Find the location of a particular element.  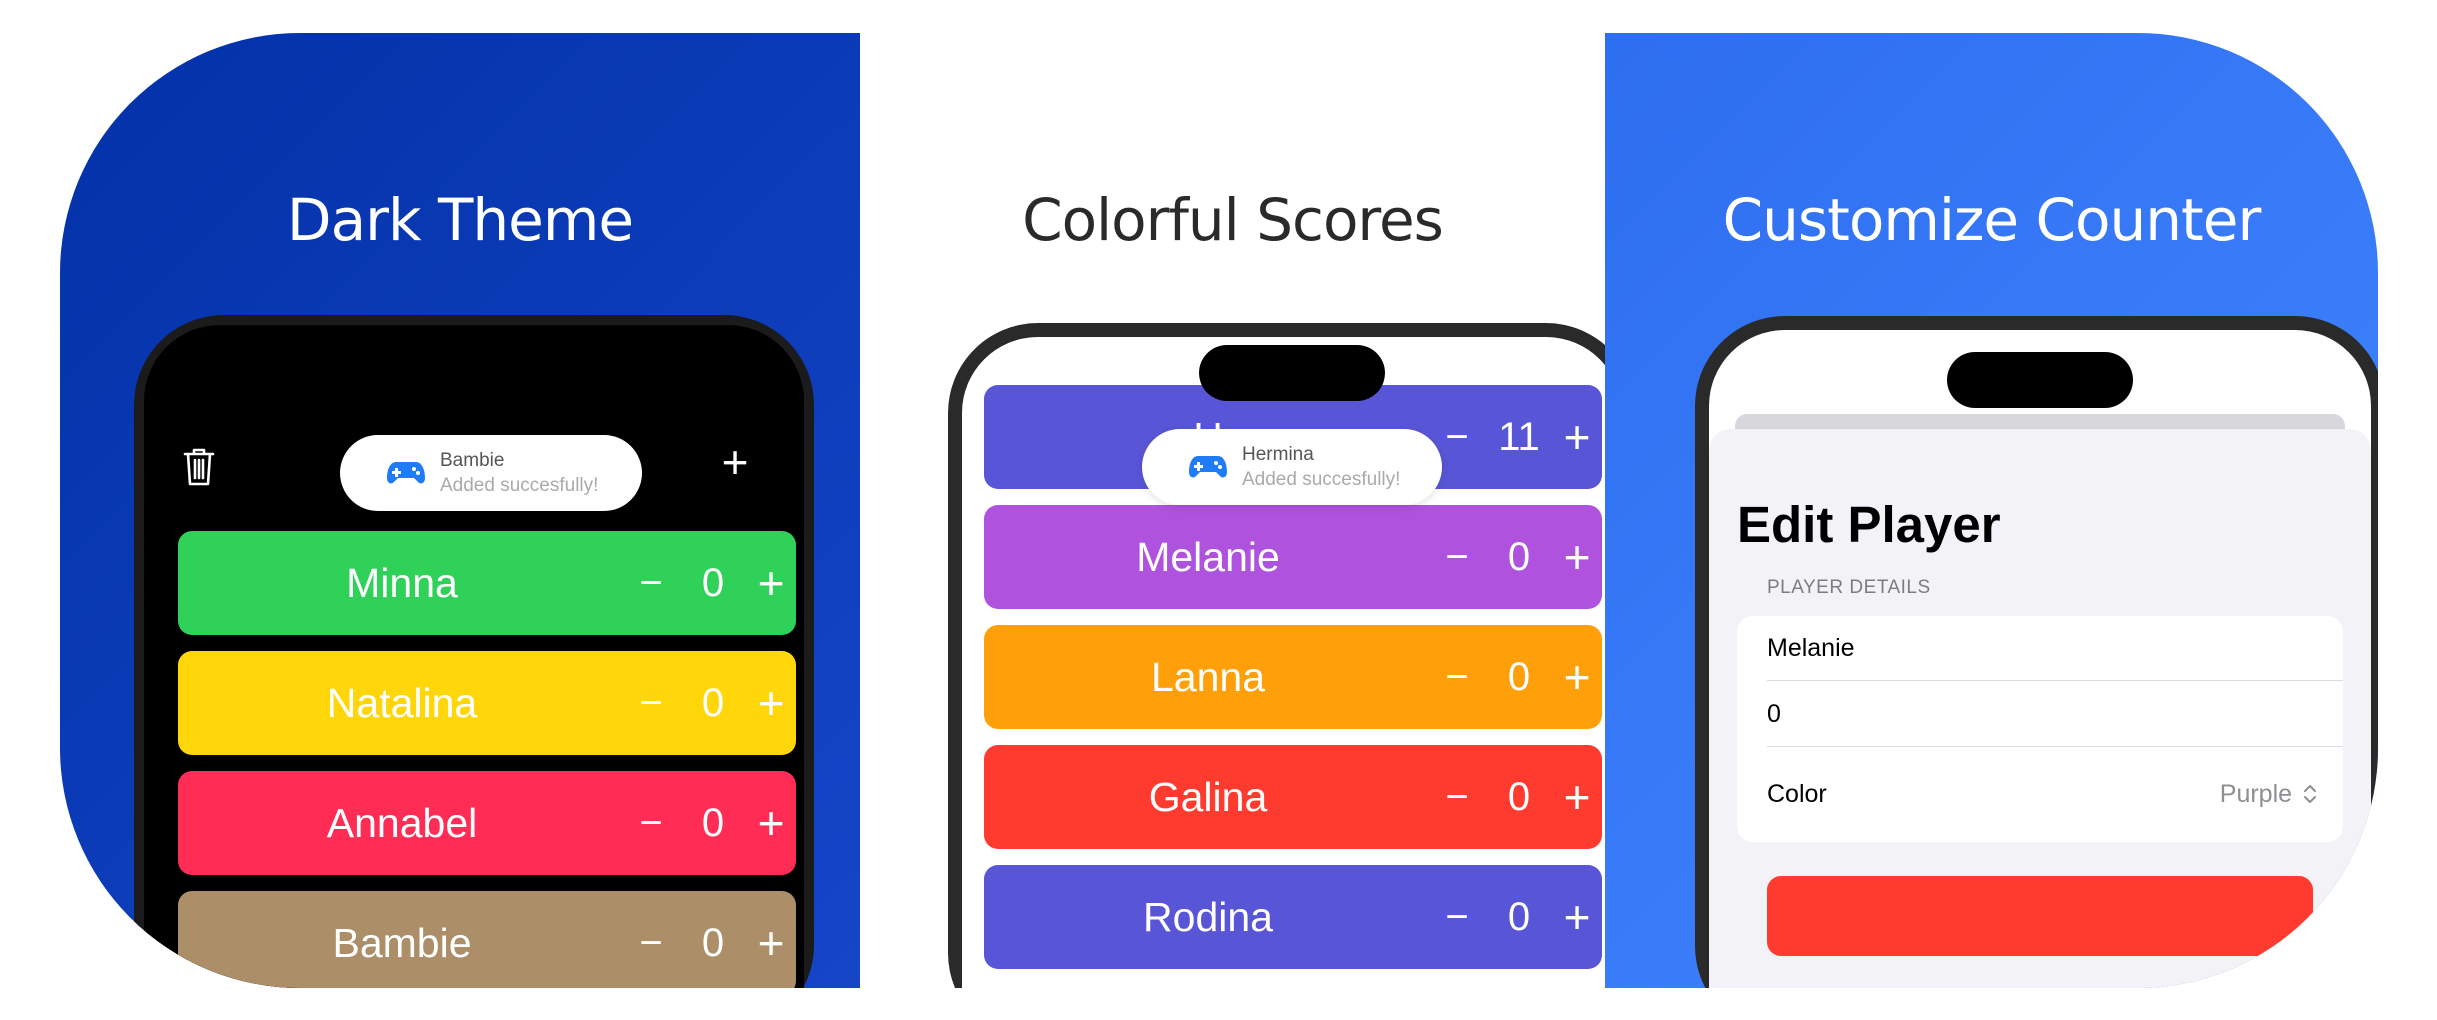

player-name: Annabel is located at coordinates (402, 823).